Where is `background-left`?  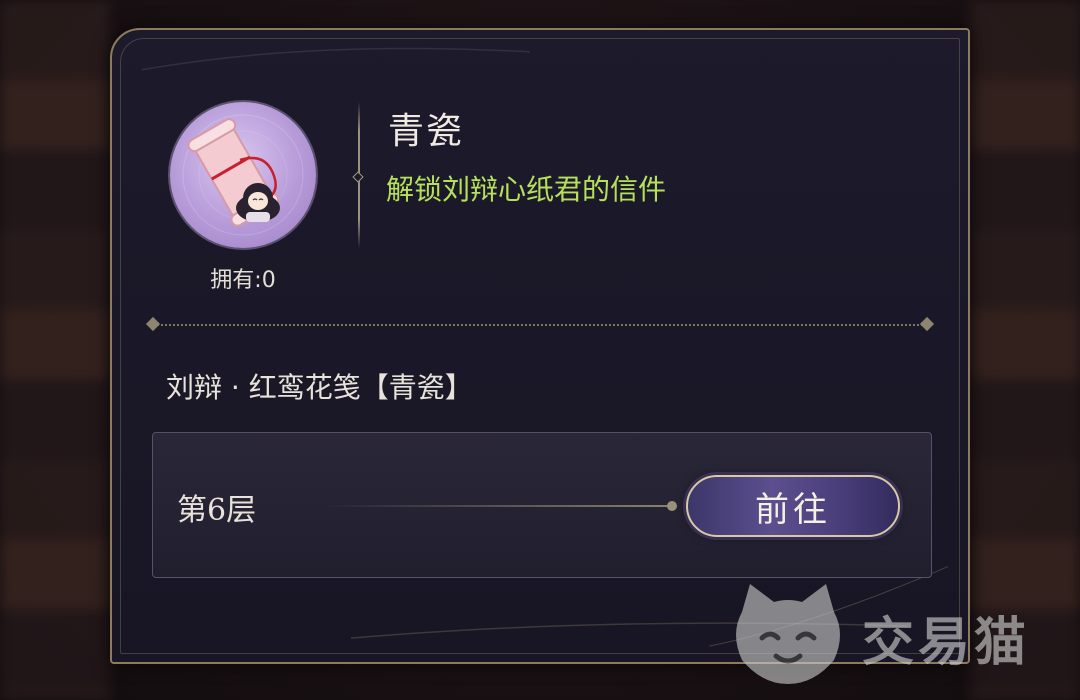
background-left is located at coordinates (55, 350).